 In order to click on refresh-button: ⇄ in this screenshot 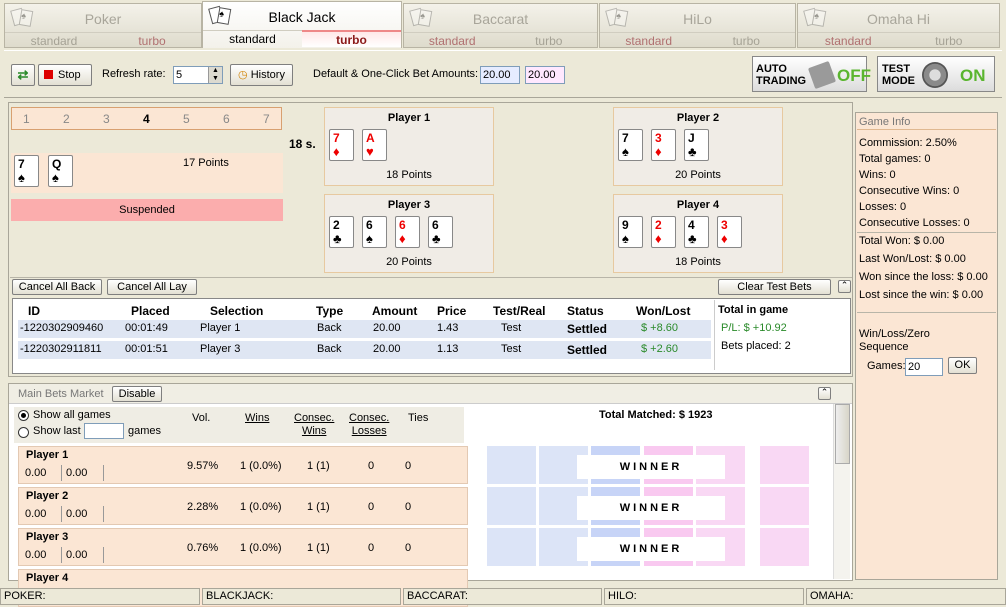, I will do `click(23, 75)`.